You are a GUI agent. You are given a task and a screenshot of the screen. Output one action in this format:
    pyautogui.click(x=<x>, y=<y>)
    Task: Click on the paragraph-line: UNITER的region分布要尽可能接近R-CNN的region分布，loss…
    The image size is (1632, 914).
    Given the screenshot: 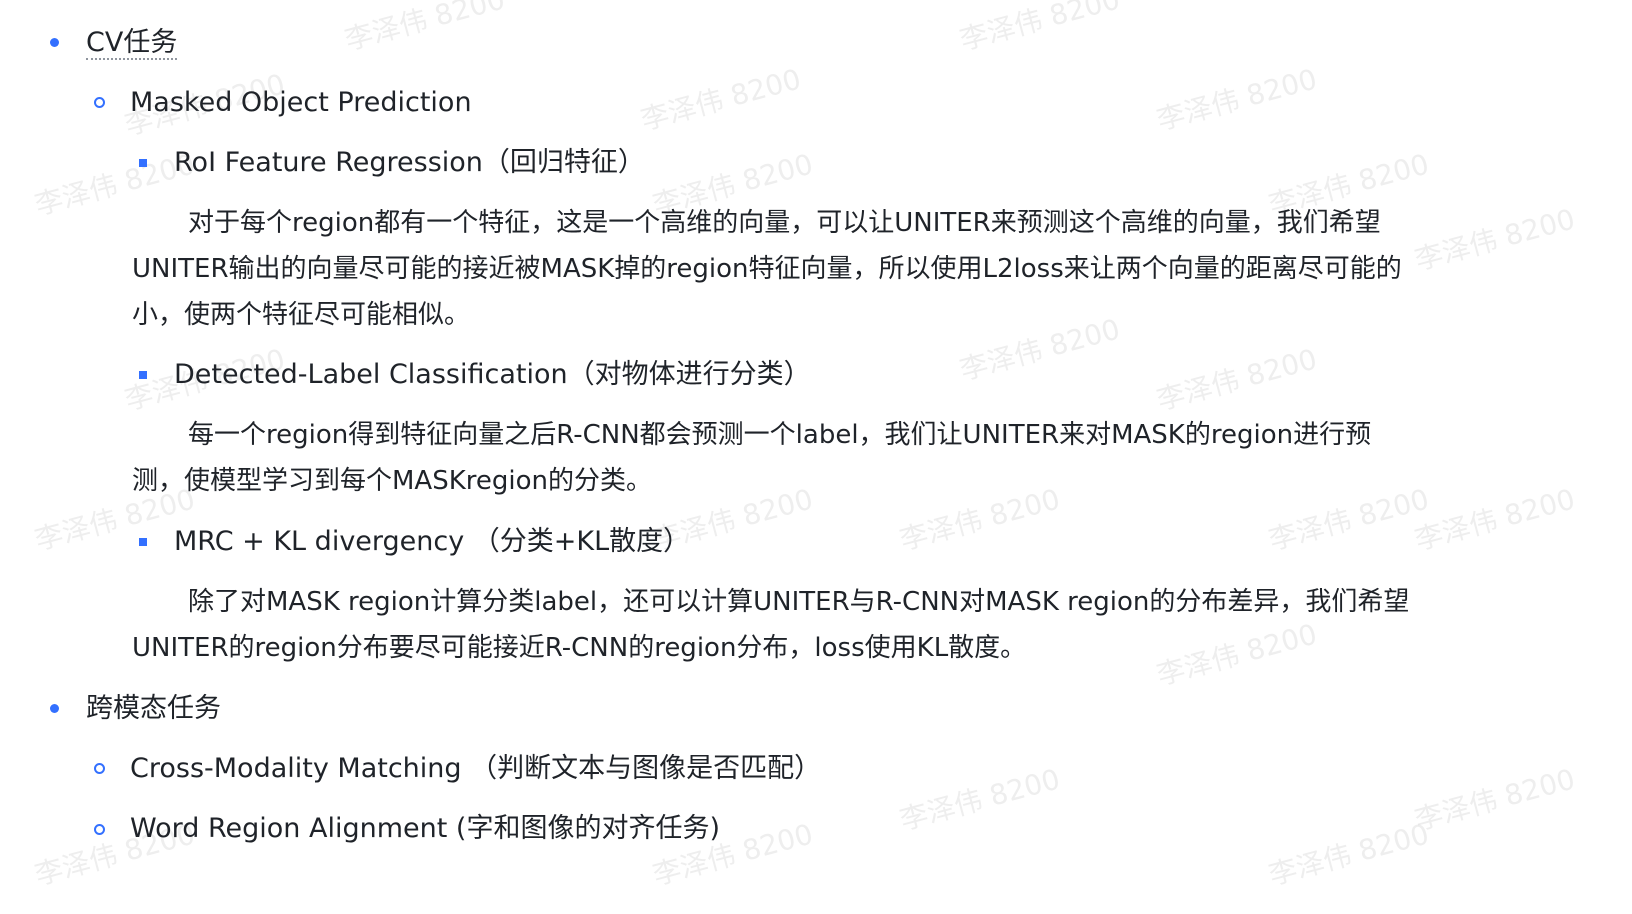 What is the action you would take?
    pyautogui.click(x=579, y=648)
    